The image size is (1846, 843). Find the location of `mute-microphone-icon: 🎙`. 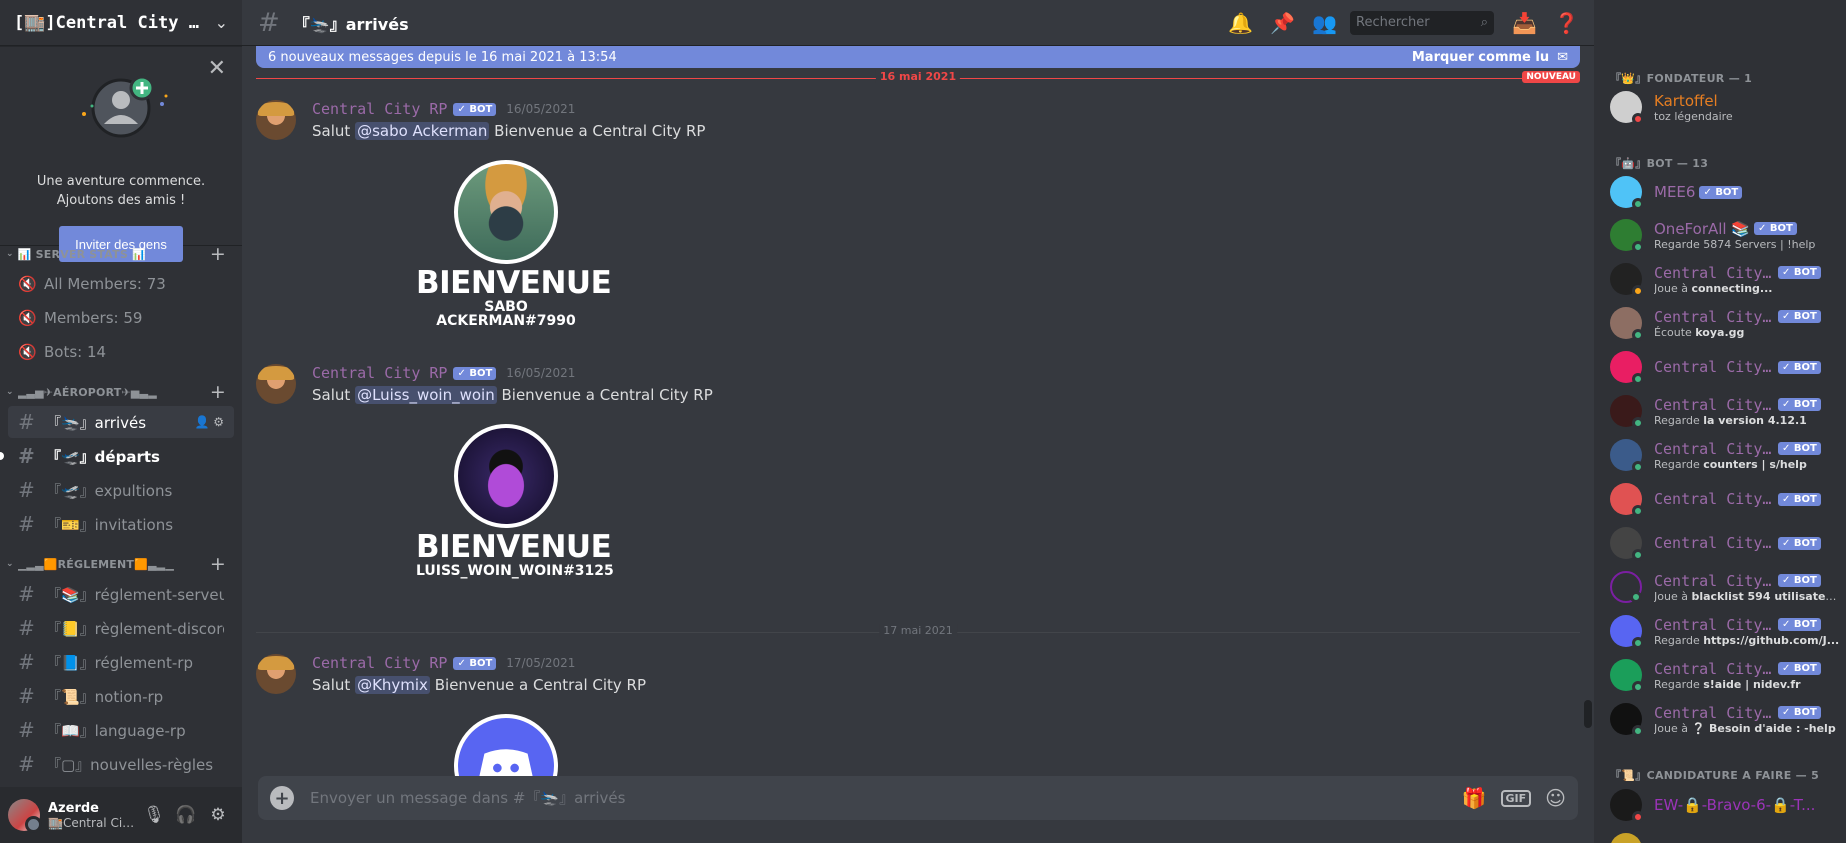

mute-microphone-icon: 🎙 is located at coordinates (154, 815).